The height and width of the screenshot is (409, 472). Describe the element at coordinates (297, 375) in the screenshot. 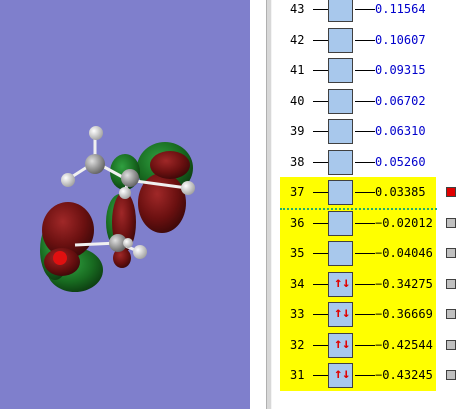

I see `orbital-number: 31` at that location.